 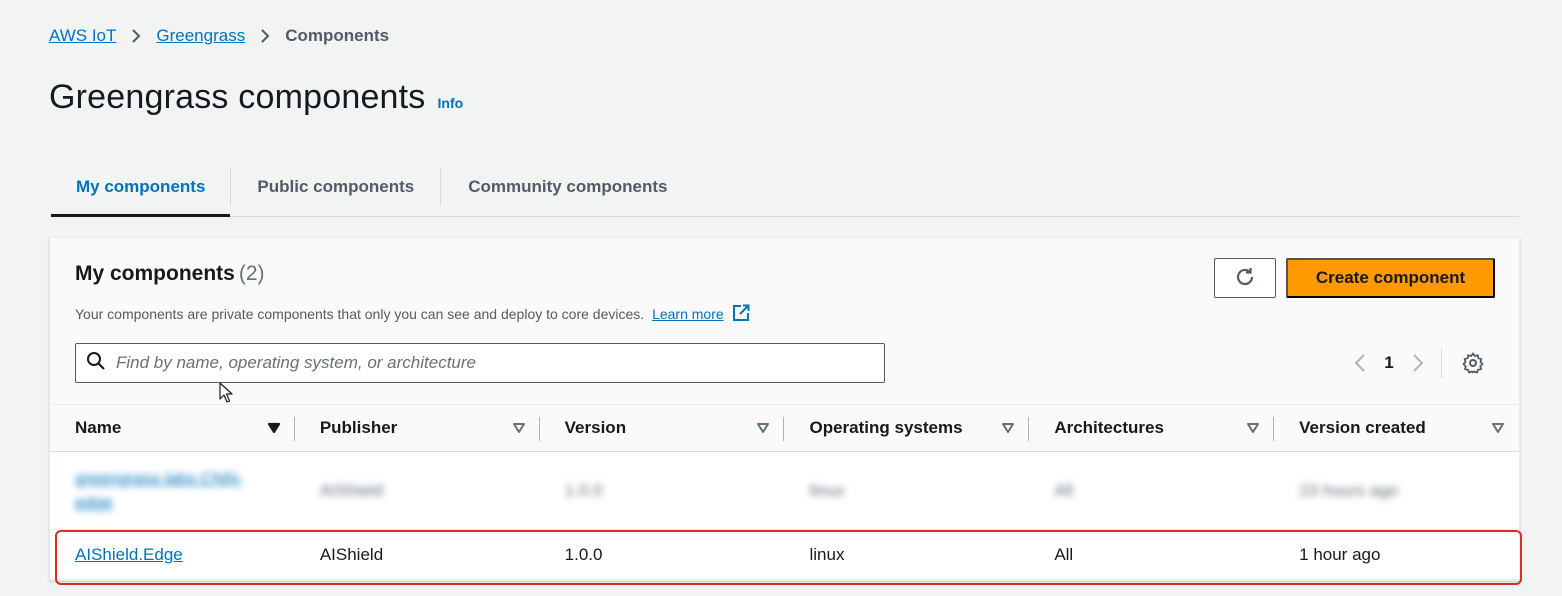 What do you see at coordinates (200, 36) in the screenshot?
I see `breadcrumb-greengrass: Greengrass` at bounding box center [200, 36].